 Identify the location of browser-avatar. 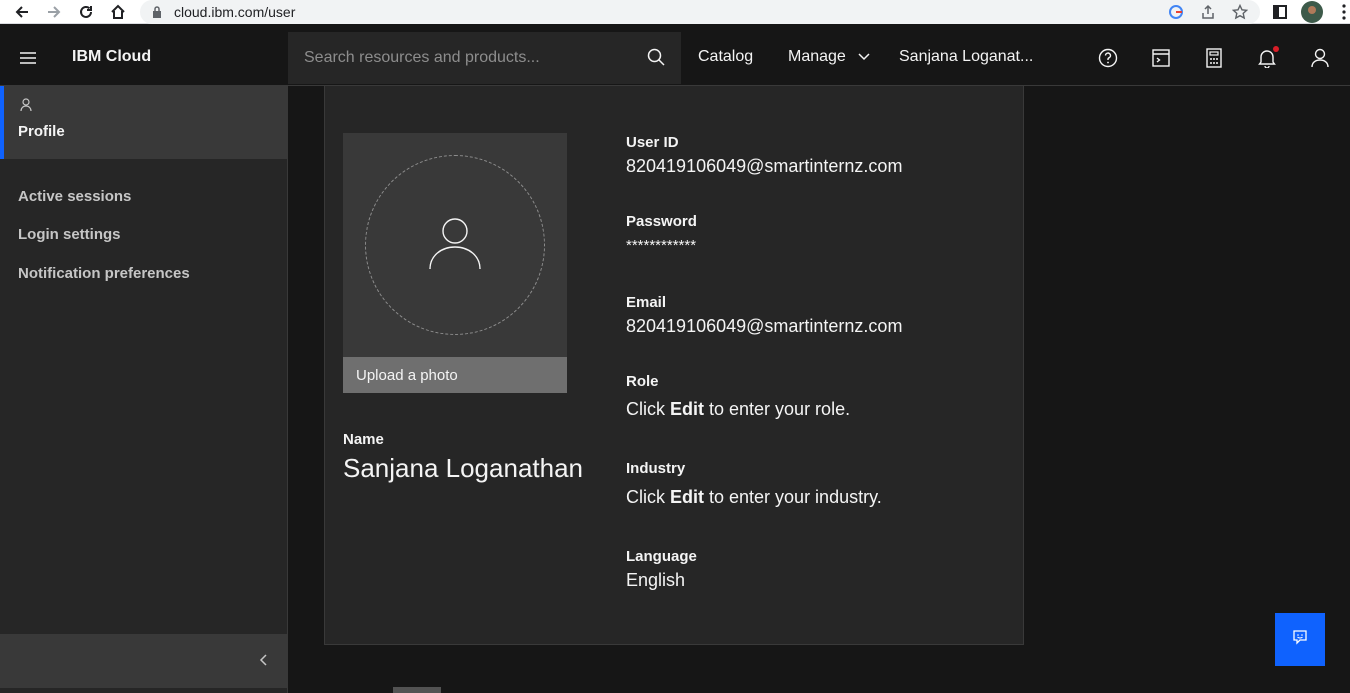
(1312, 12).